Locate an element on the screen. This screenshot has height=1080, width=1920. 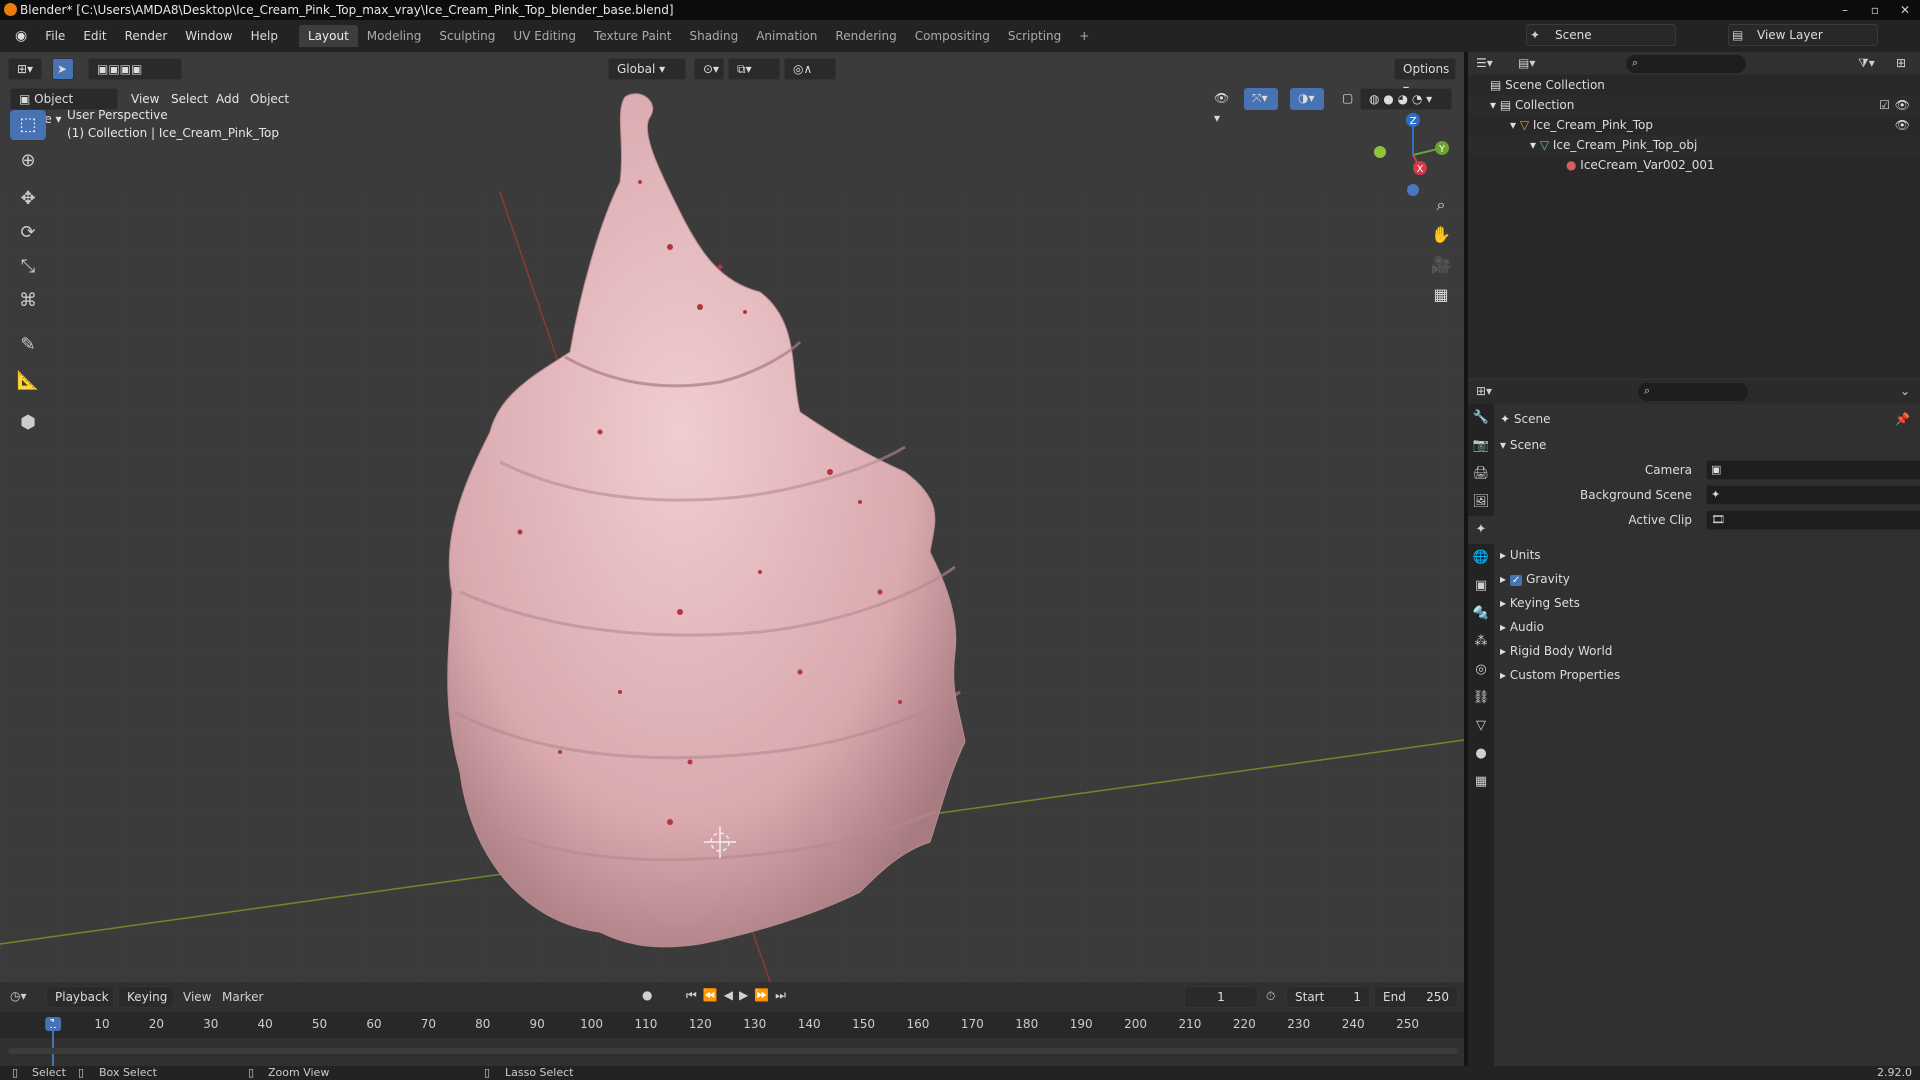
tab-uv-editing: UV Editing is located at coordinates (544, 36).